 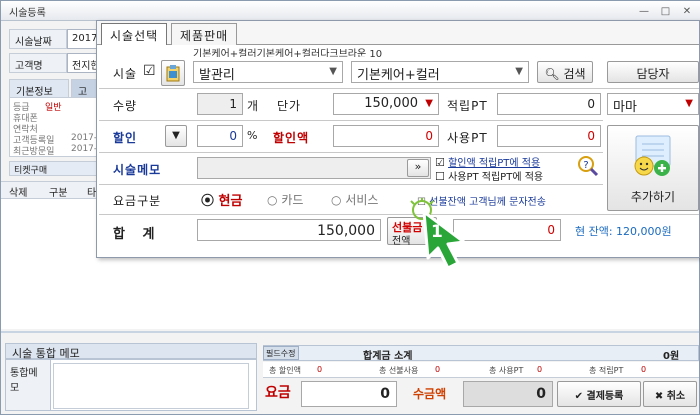 I want to click on register-payment-button: ✔ 결제등록, so click(x=599, y=394).